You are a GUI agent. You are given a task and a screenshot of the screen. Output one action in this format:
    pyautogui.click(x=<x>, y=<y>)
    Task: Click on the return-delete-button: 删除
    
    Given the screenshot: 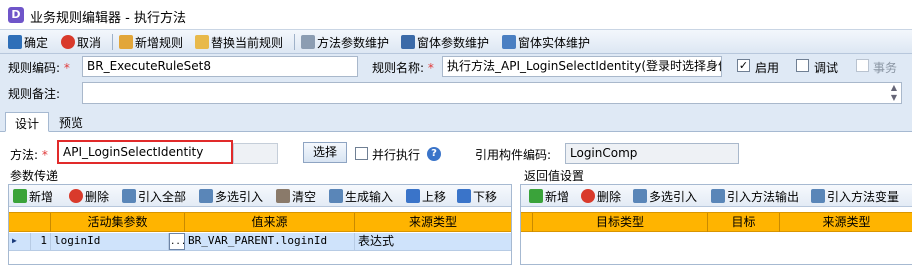 What is the action you would take?
    pyautogui.click(x=601, y=196)
    